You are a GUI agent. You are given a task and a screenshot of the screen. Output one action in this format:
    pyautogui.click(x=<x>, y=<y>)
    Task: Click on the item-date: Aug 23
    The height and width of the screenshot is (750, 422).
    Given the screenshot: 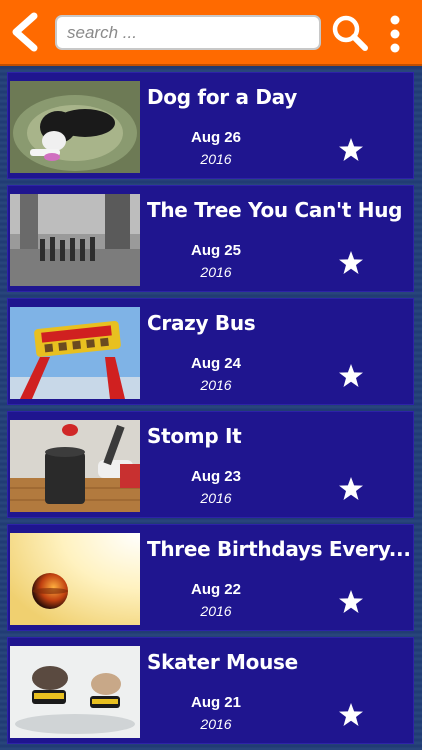 What is the action you would take?
    pyautogui.click(x=215, y=476)
    